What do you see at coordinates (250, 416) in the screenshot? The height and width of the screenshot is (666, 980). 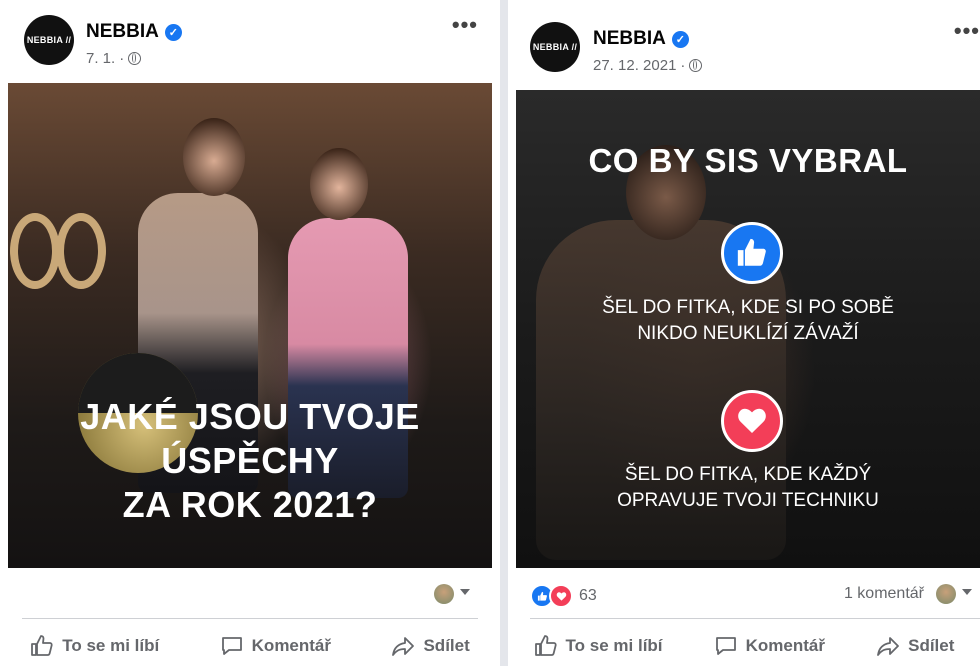 I see `caption-line-1: JAKÉ JSOU TVOJE` at bounding box center [250, 416].